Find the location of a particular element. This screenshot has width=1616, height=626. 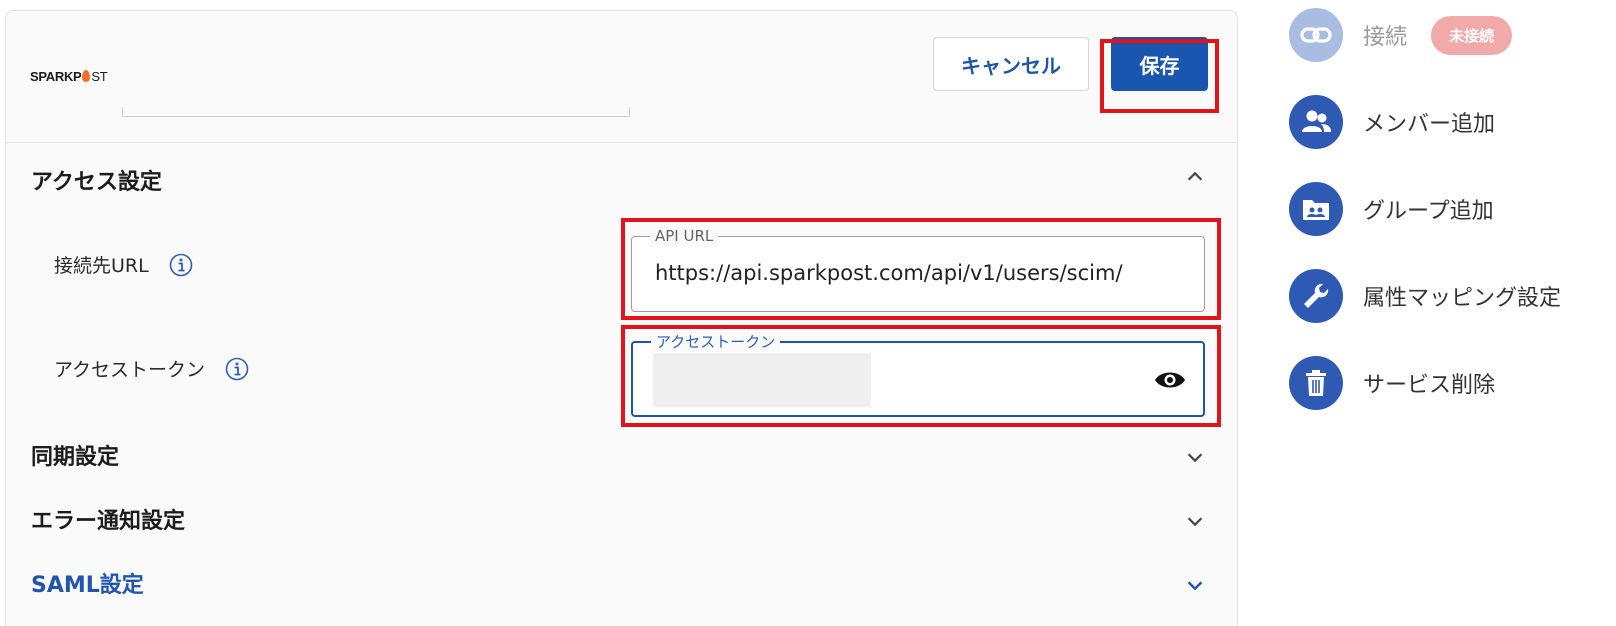

sidebar-item-attribute-mapping: 属性マッピング設定 is located at coordinates (1425, 296).